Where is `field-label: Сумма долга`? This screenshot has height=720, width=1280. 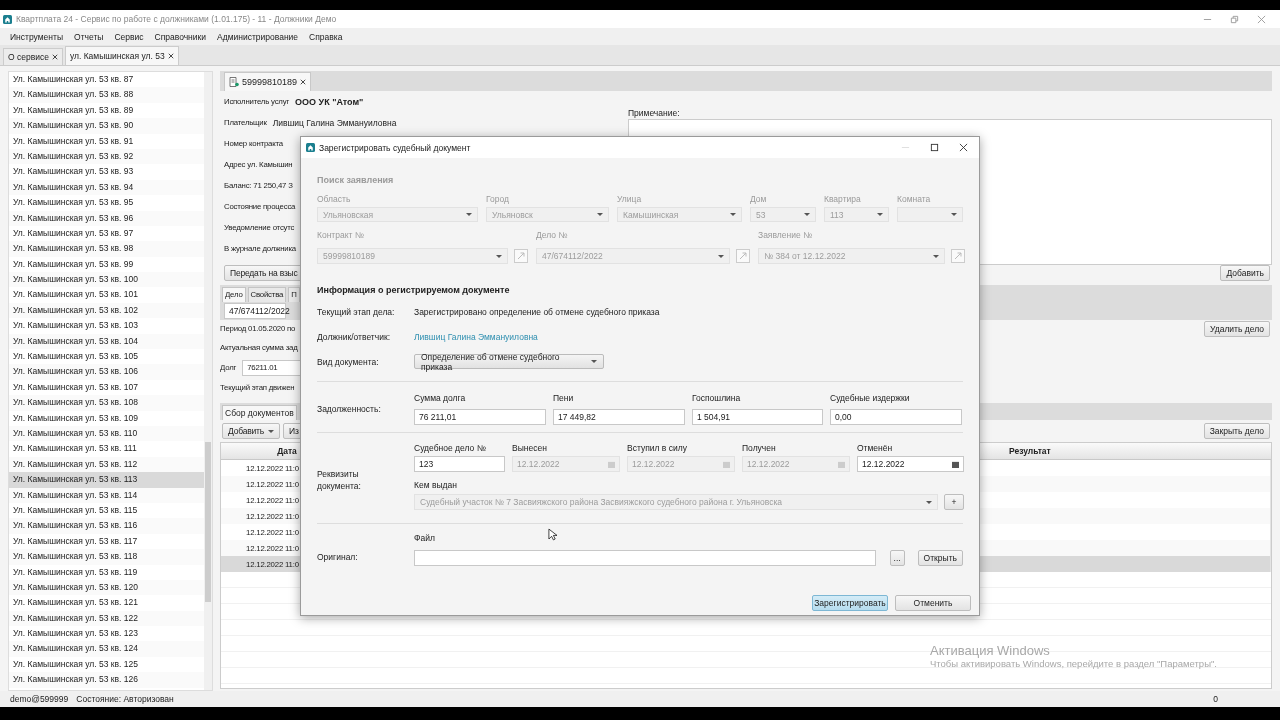 field-label: Сумма долга is located at coordinates (440, 398).